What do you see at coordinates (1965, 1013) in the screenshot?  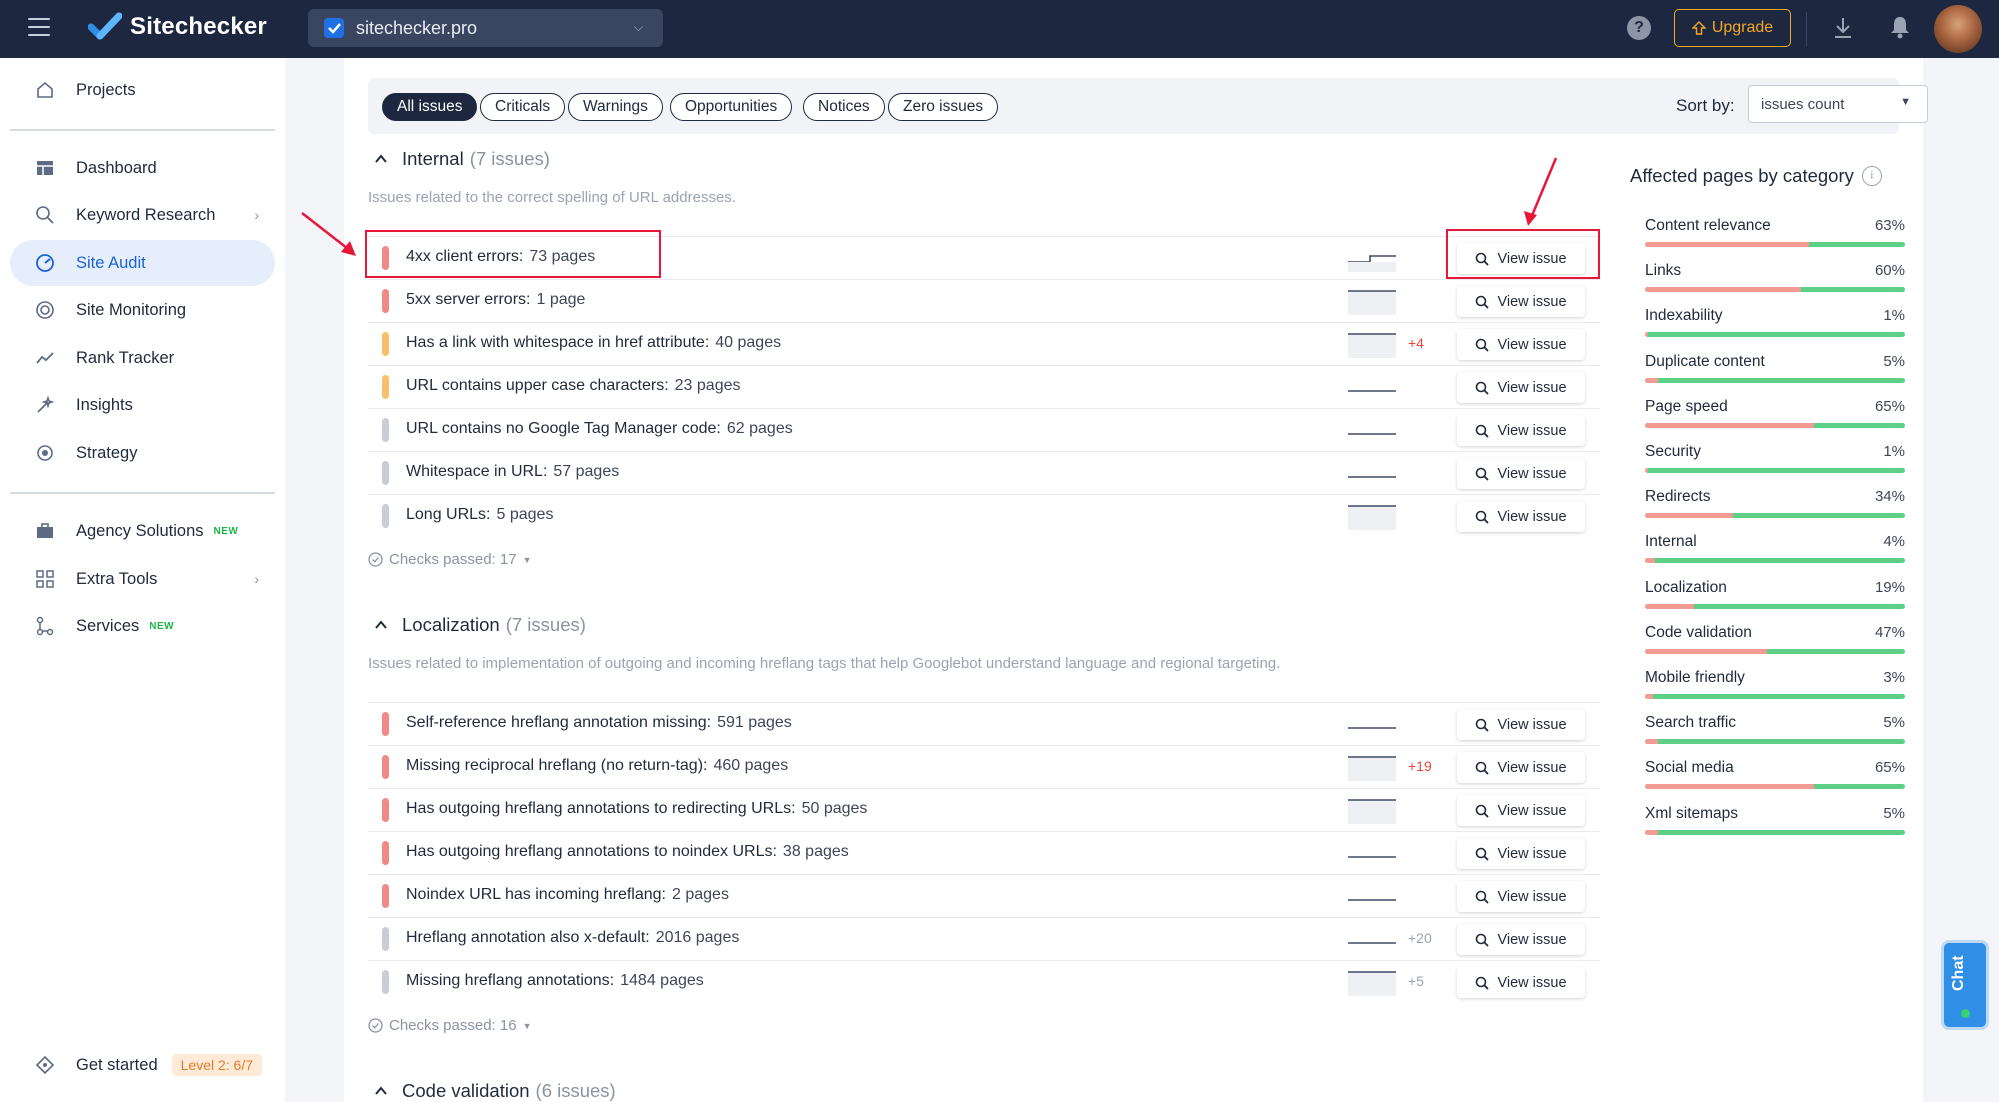 I see `online-status-dot` at bounding box center [1965, 1013].